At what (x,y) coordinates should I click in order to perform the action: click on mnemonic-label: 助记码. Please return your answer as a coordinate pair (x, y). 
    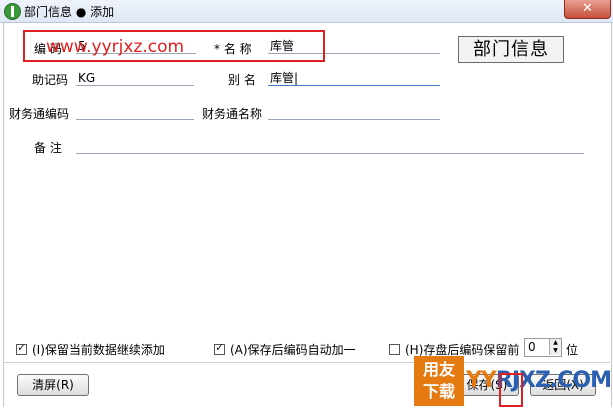
    Looking at the image, I should click on (50, 80).